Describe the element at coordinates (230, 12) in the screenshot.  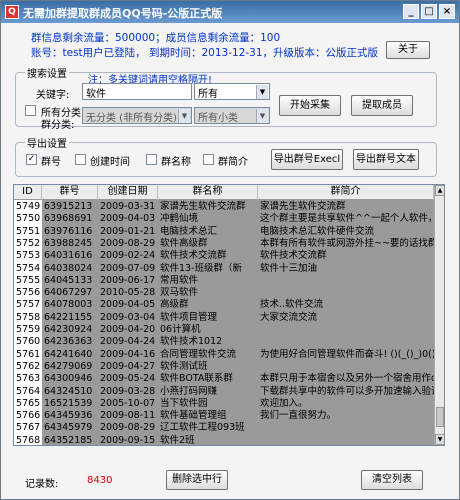
I see `title-bar: Q 无需加群提取群成员QQ号码-公版正式版 _ □ ×` at that location.